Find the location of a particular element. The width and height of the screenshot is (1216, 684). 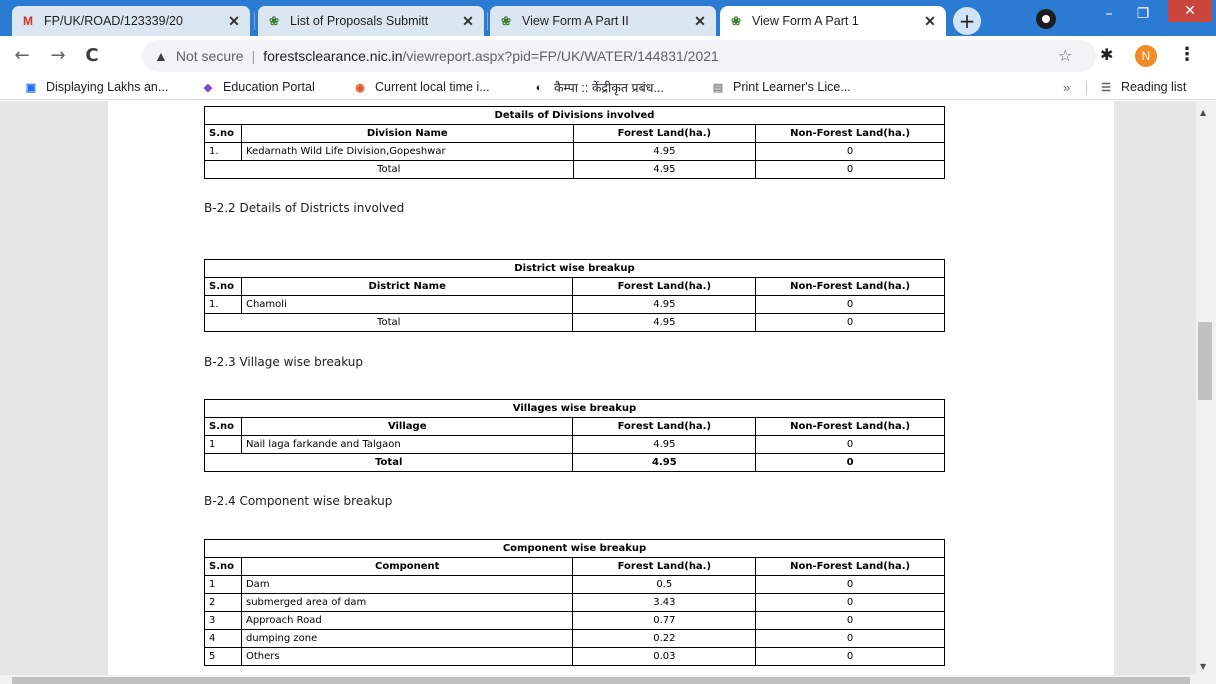

scroll-down-arrow-icon: ▼ is located at coordinates (1203, 666).